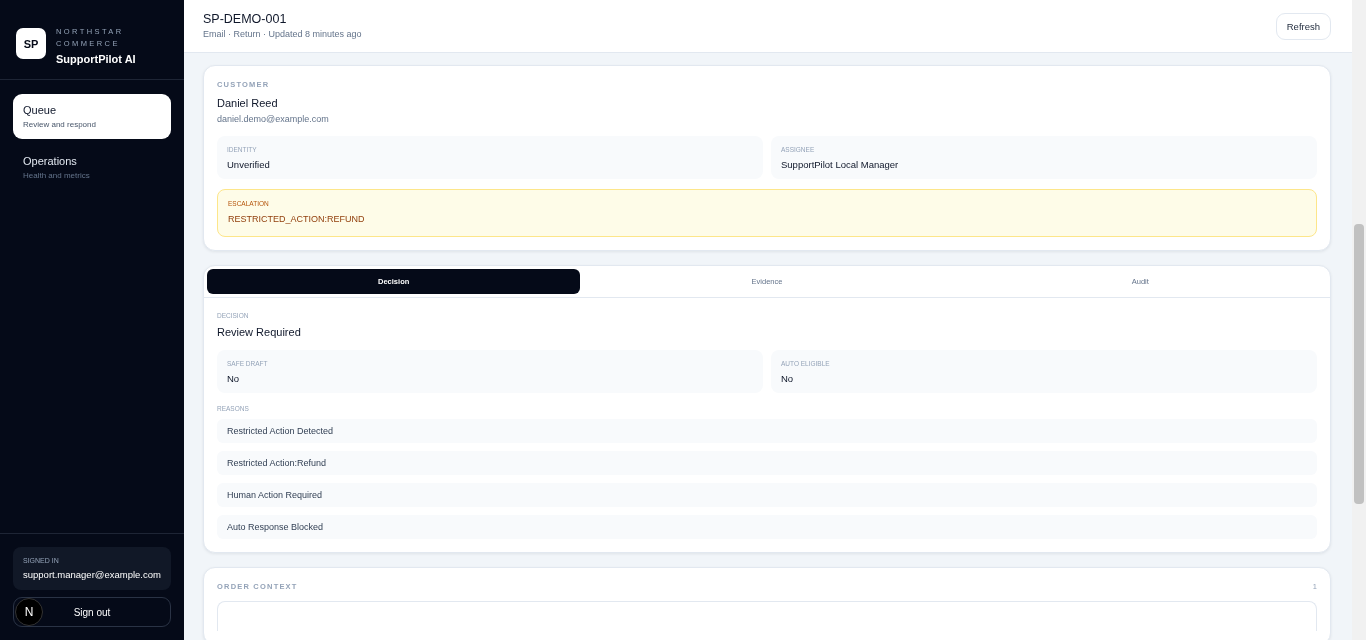 This screenshot has height=640, width=1366. Describe the element at coordinates (31, 43) in the screenshot. I see `brand-logo: SP` at that location.